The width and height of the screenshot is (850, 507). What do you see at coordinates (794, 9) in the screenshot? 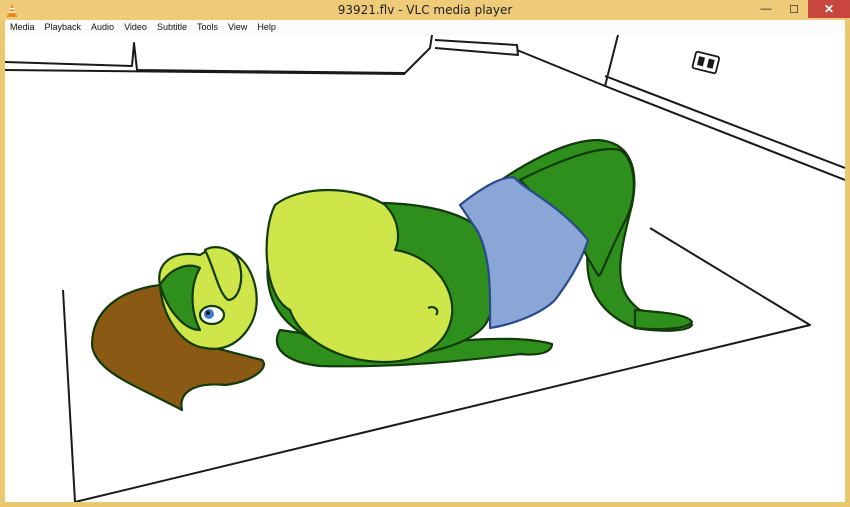
I see `maximize-icon: ☐` at bounding box center [794, 9].